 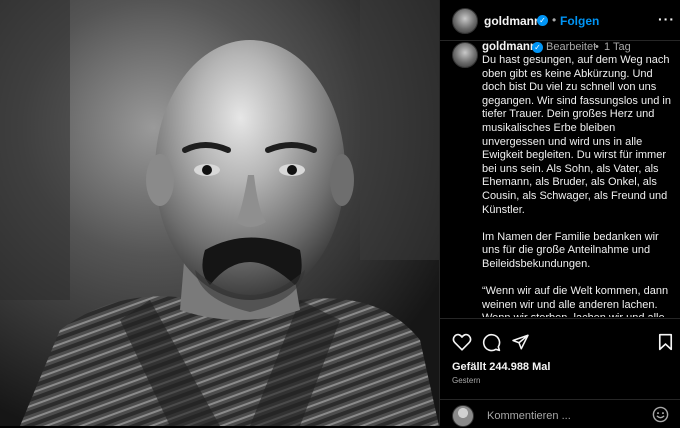 I want to click on action-bar: Gefällt 244.988 Mal Gestern, so click(x=560, y=372).